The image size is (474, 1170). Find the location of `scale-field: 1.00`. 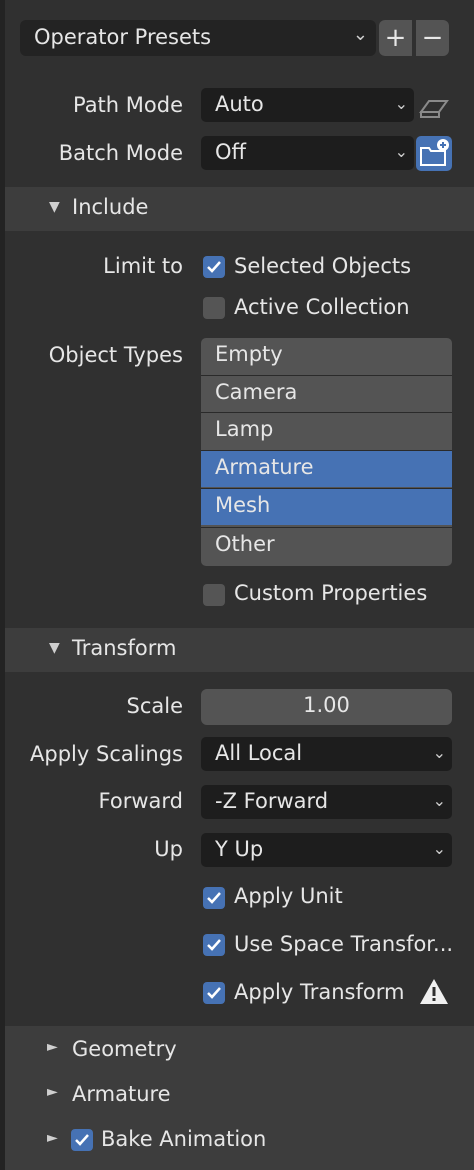

scale-field: 1.00 is located at coordinates (326, 707).